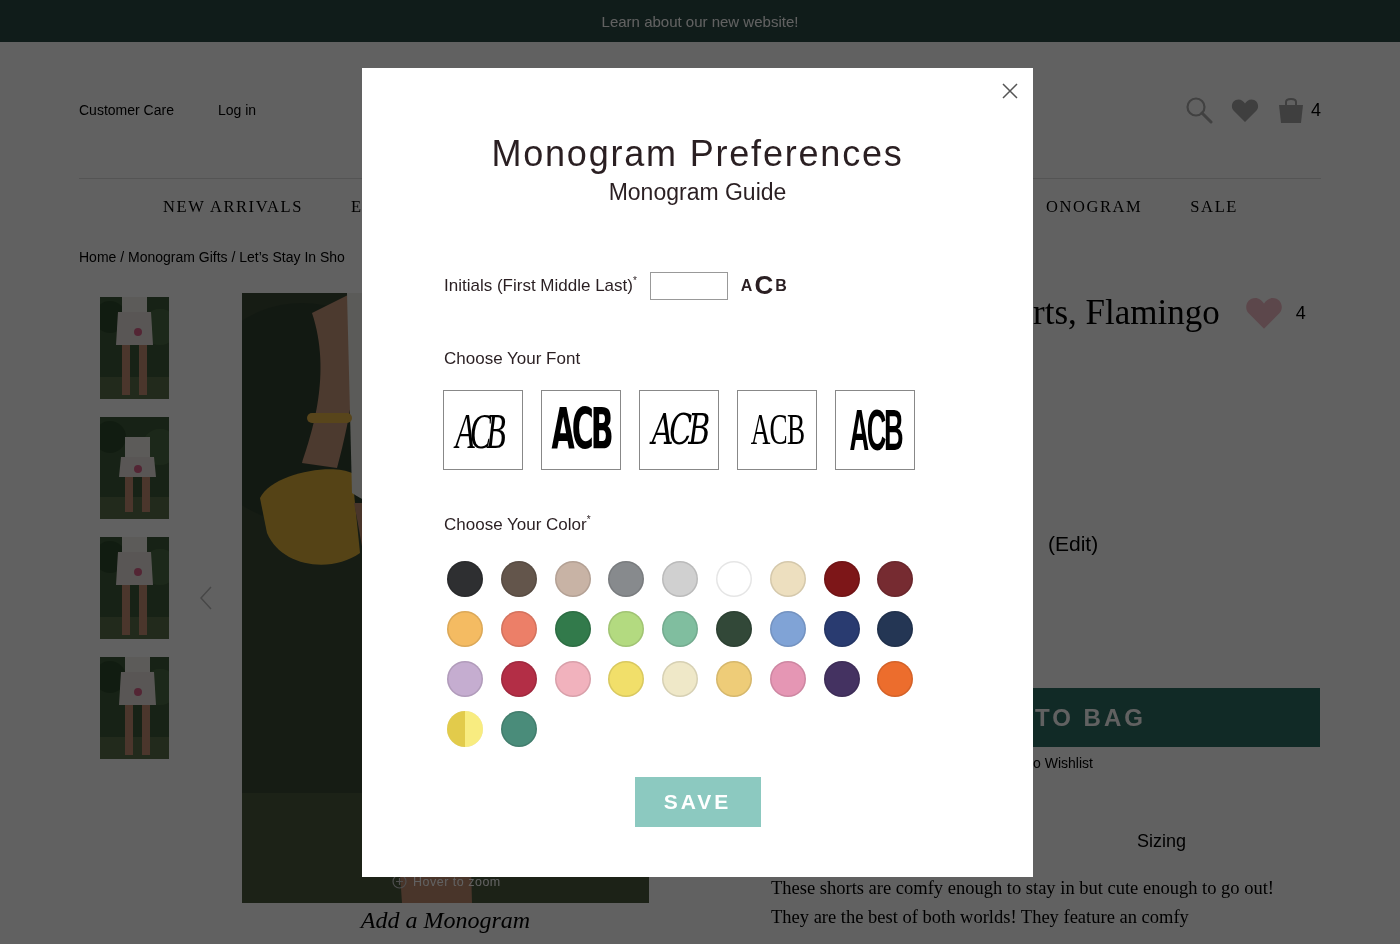  I want to click on wishlist-count: 4, so click(1300, 313).